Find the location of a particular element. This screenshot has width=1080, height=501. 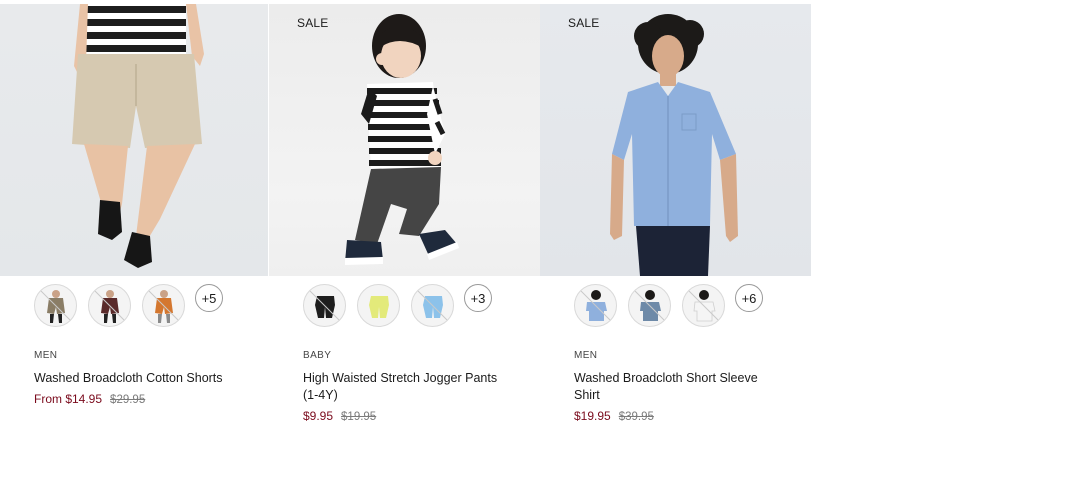

original-price: $39.95 is located at coordinates (636, 417).